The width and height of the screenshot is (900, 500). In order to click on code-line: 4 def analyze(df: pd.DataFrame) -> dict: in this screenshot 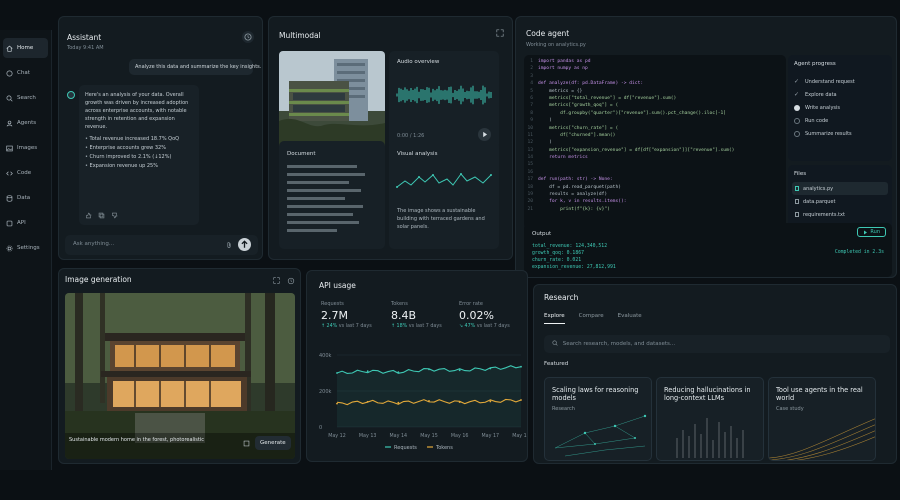, I will do `click(655, 83)`.